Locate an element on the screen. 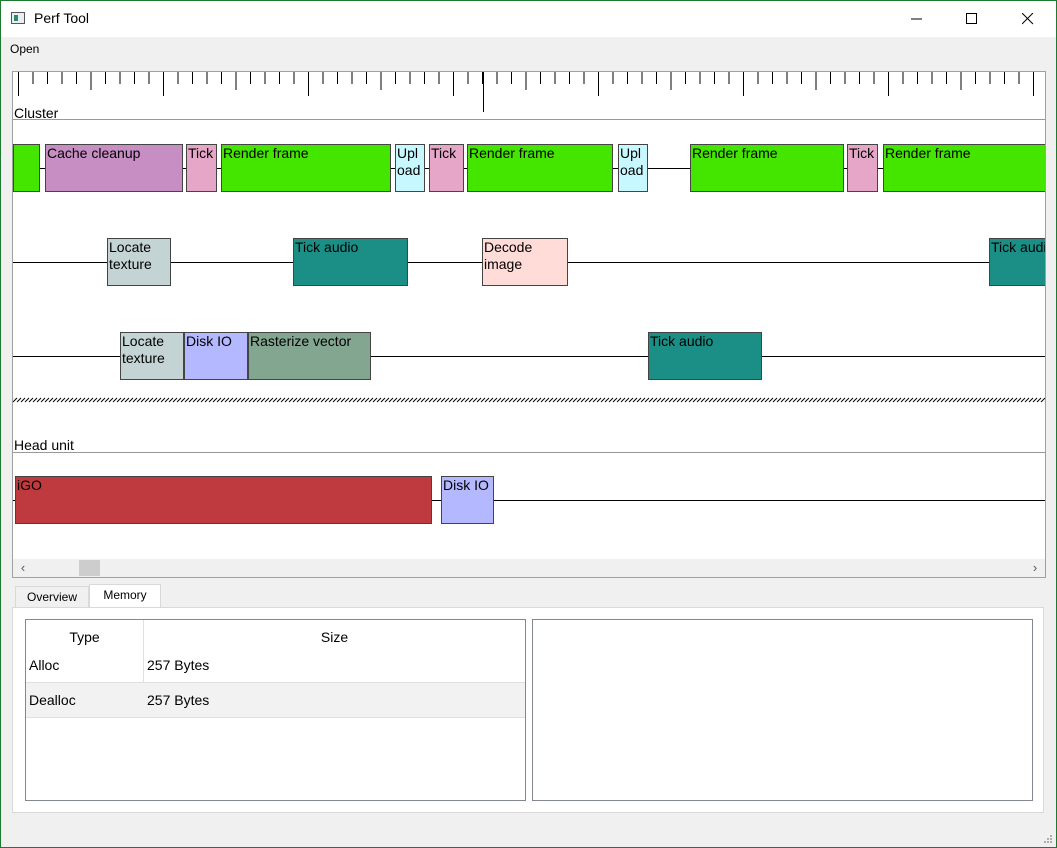 This screenshot has height=848, width=1057. cluster-track2-block: Locate texture is located at coordinates (139, 262).